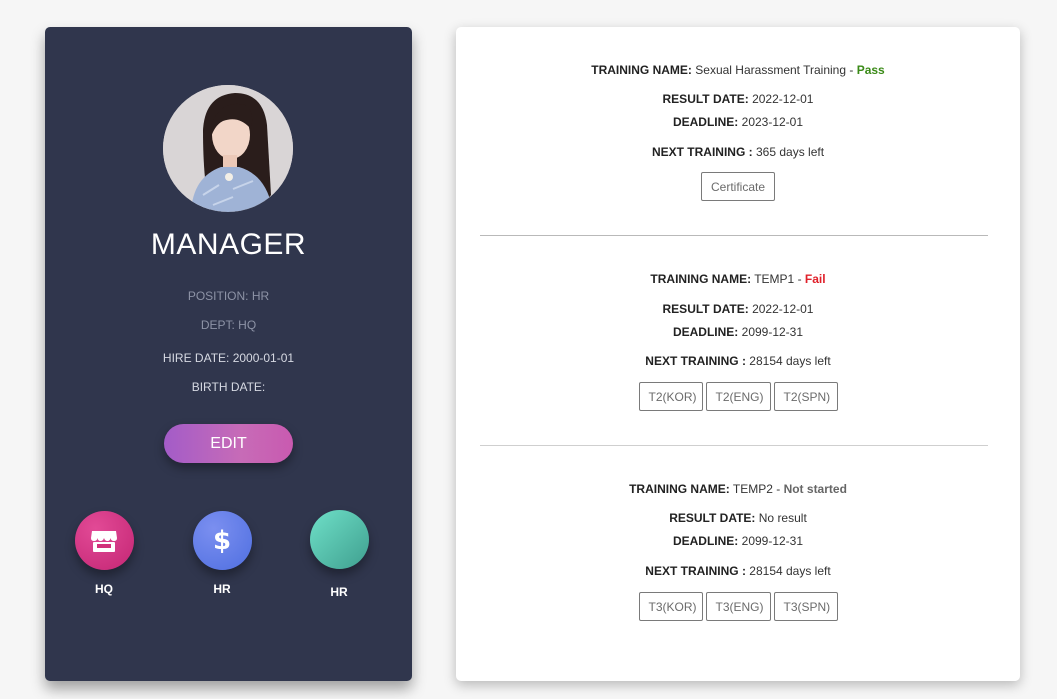 The width and height of the screenshot is (1057, 699). I want to click on next-training-line: NEXT TRAINING : 365 days left, so click(738, 152).